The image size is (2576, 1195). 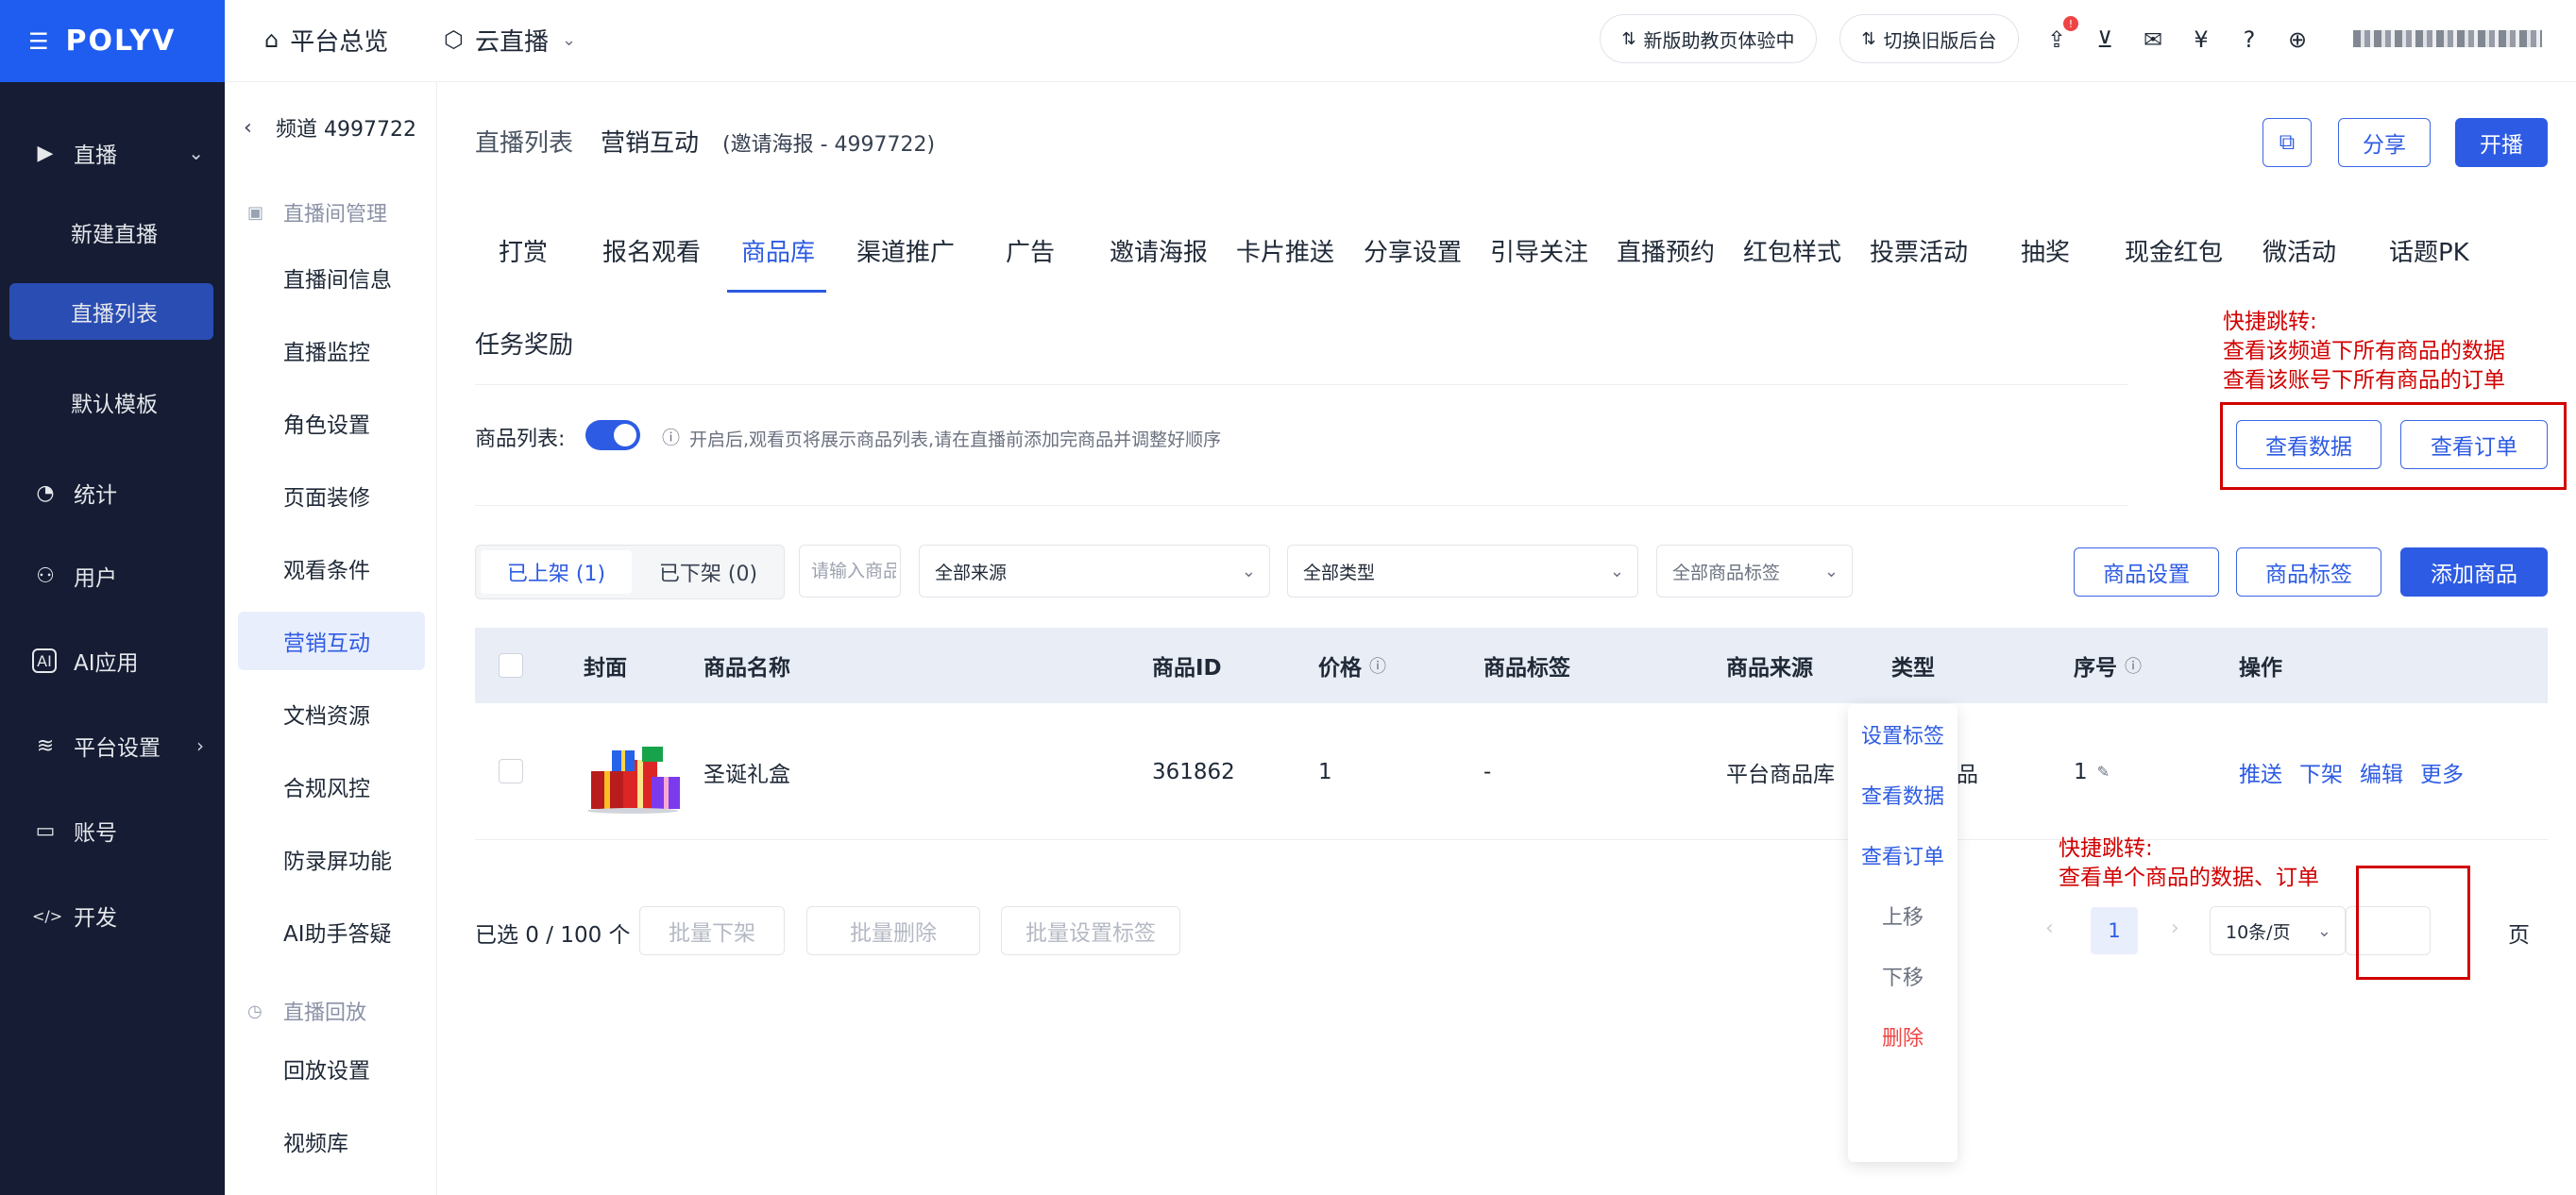 I want to click on sec-item-ai-assistant: AI助手答疑, so click(x=331, y=931).